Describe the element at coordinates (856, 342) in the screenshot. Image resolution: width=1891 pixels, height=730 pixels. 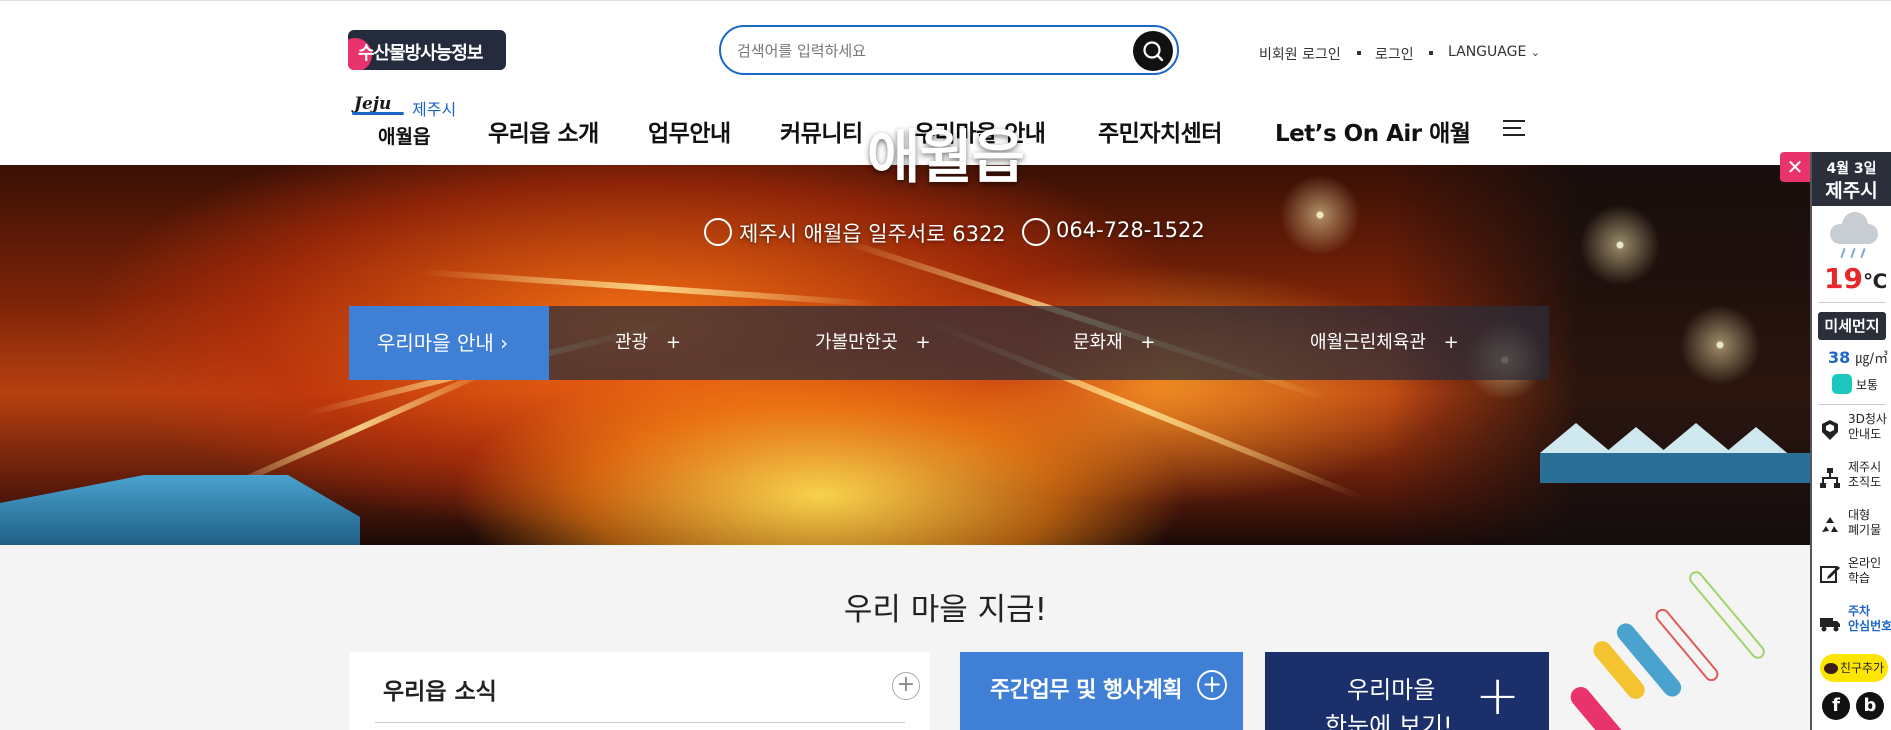
I see `subnav-label: 가볼만한곳` at that location.